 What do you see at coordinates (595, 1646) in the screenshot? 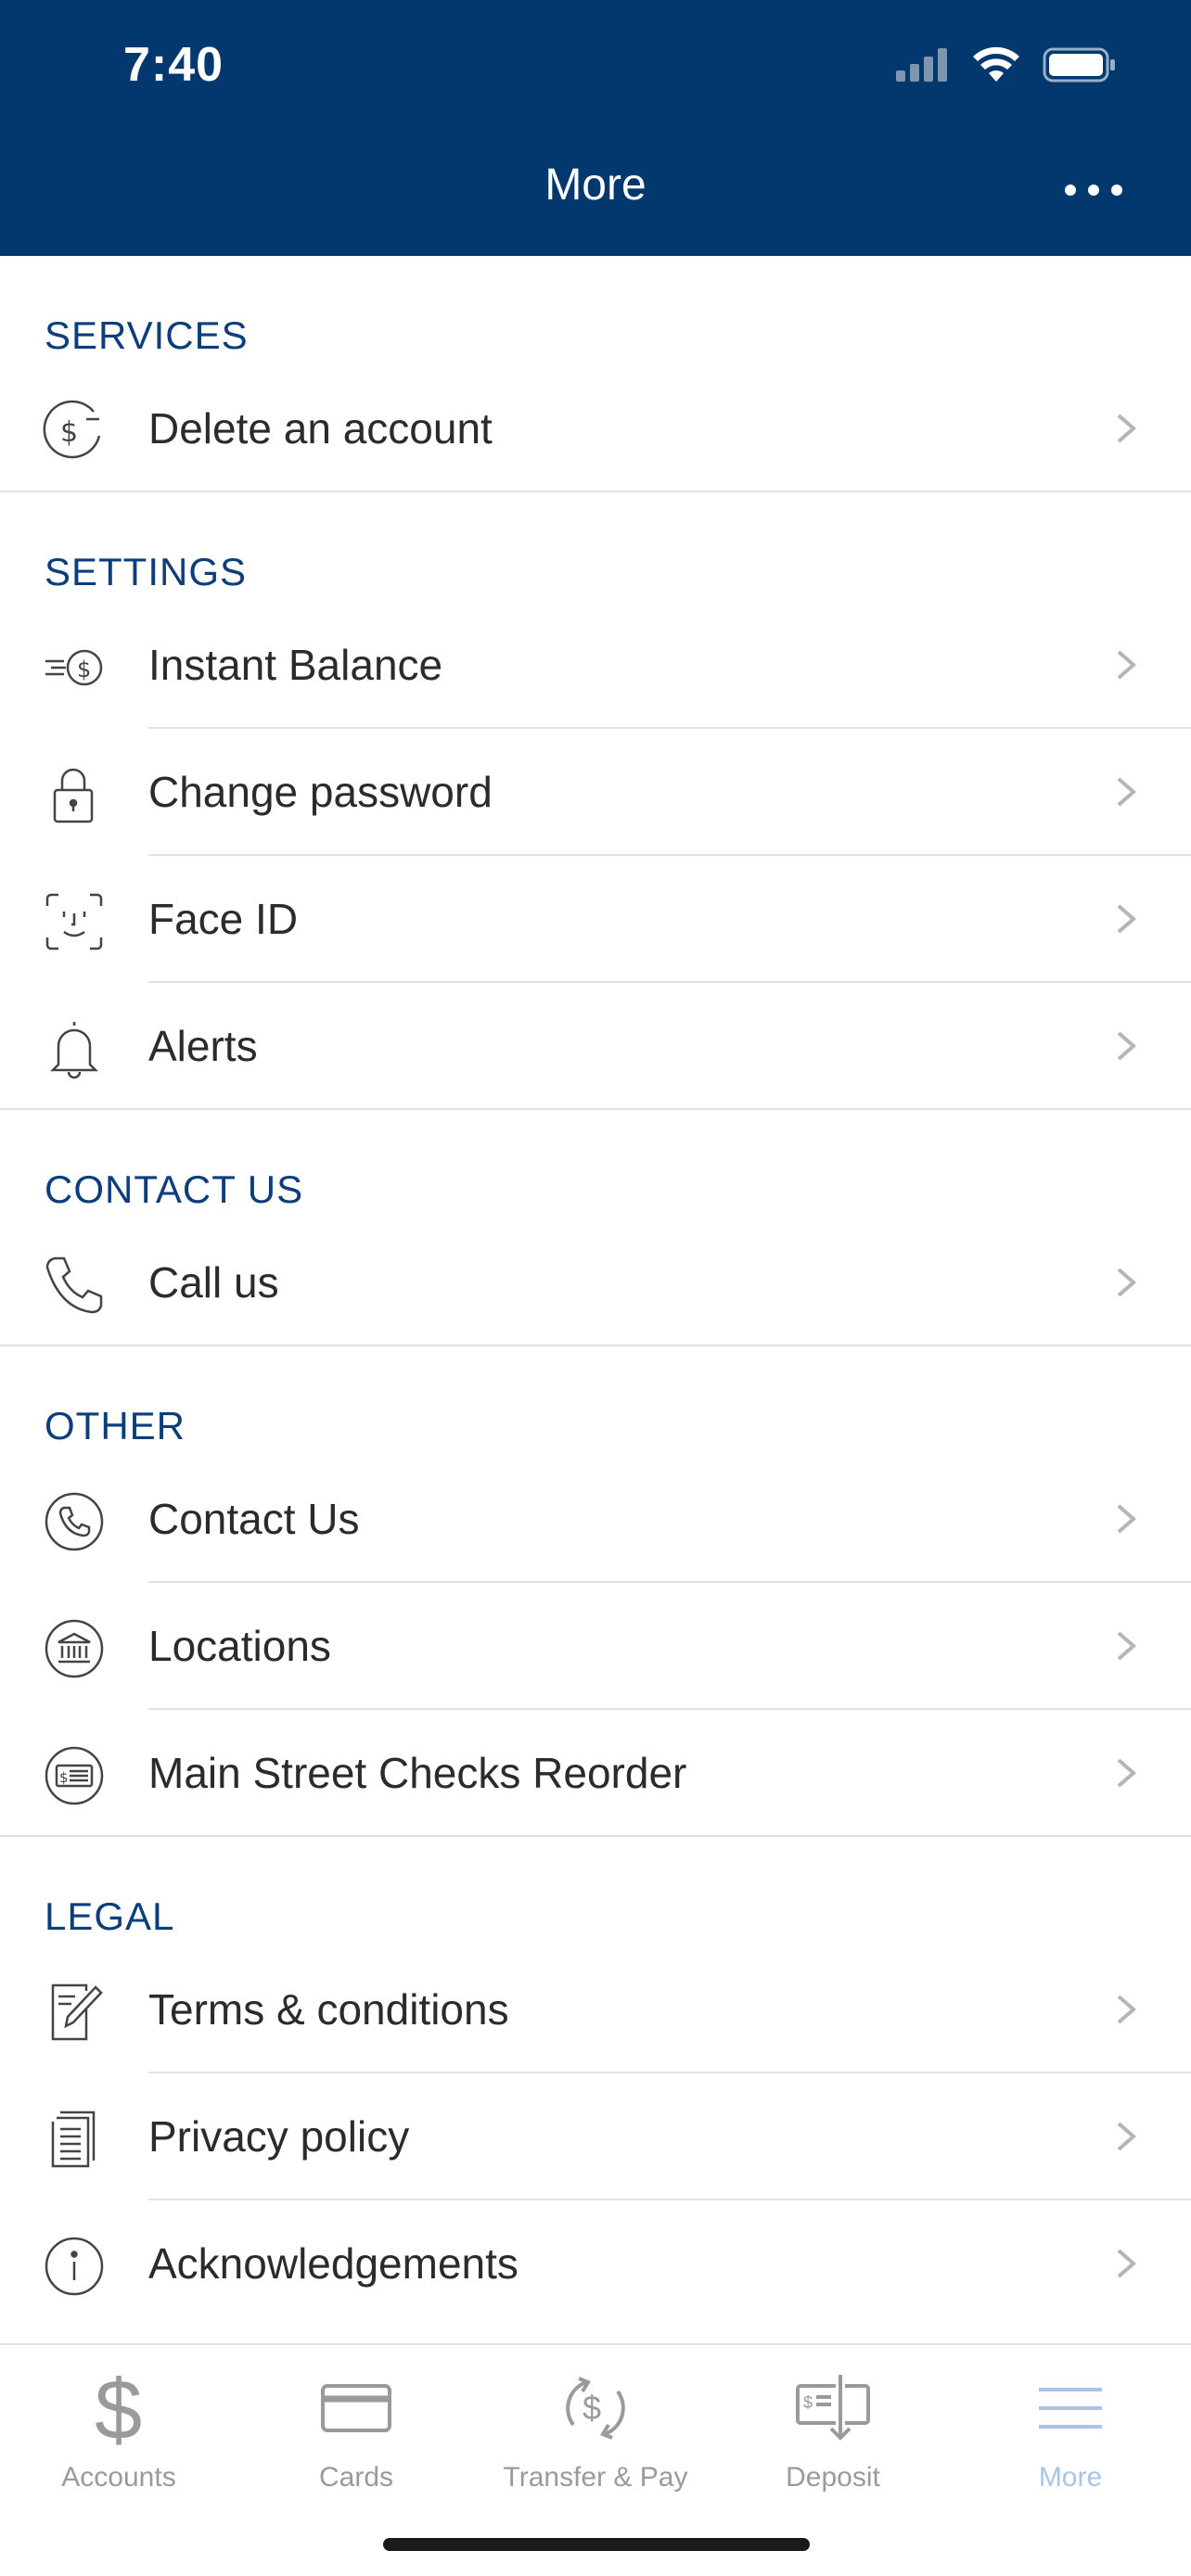
I see `row-locations: Locations` at bounding box center [595, 1646].